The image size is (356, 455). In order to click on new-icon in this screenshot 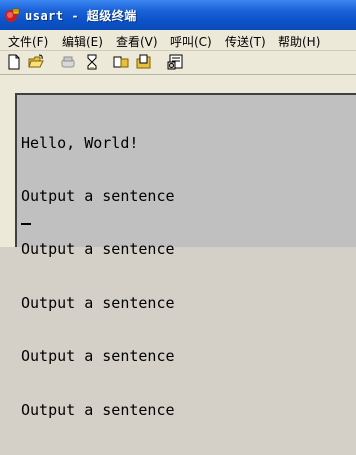, I will do `click(14, 62)`.